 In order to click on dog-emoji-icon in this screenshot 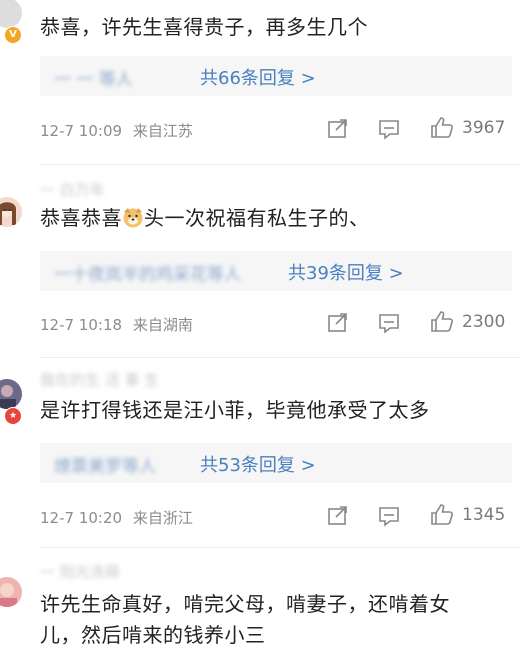, I will do `click(133, 218)`.